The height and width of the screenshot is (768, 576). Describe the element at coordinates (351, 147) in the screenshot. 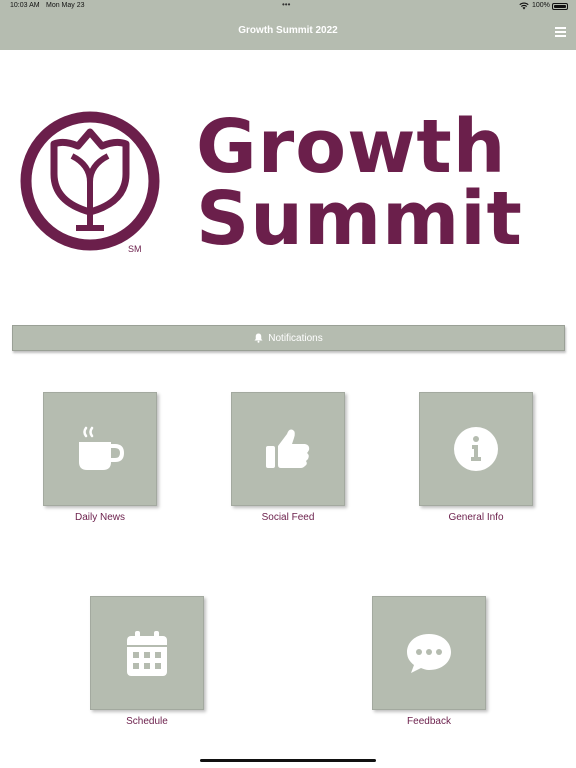

I see `logo-title-line1: Growth` at that location.